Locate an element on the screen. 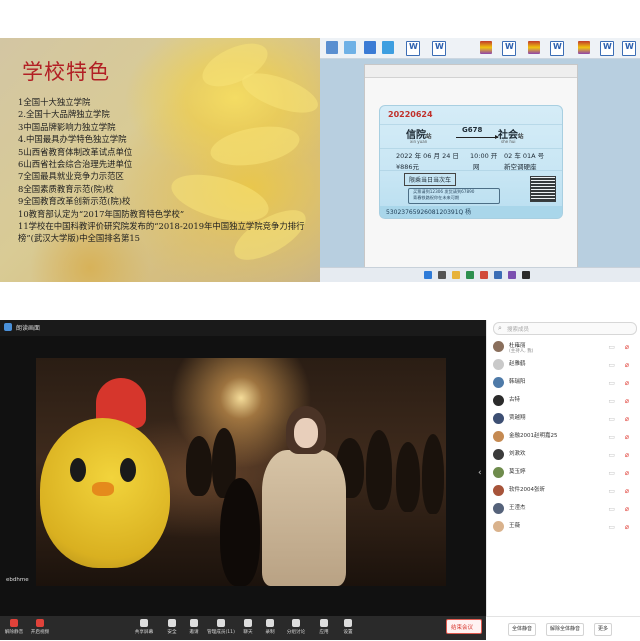 Image resolution: width=640 pixels, height=641 pixels. window-title-bar is located at coordinates (471, 71).